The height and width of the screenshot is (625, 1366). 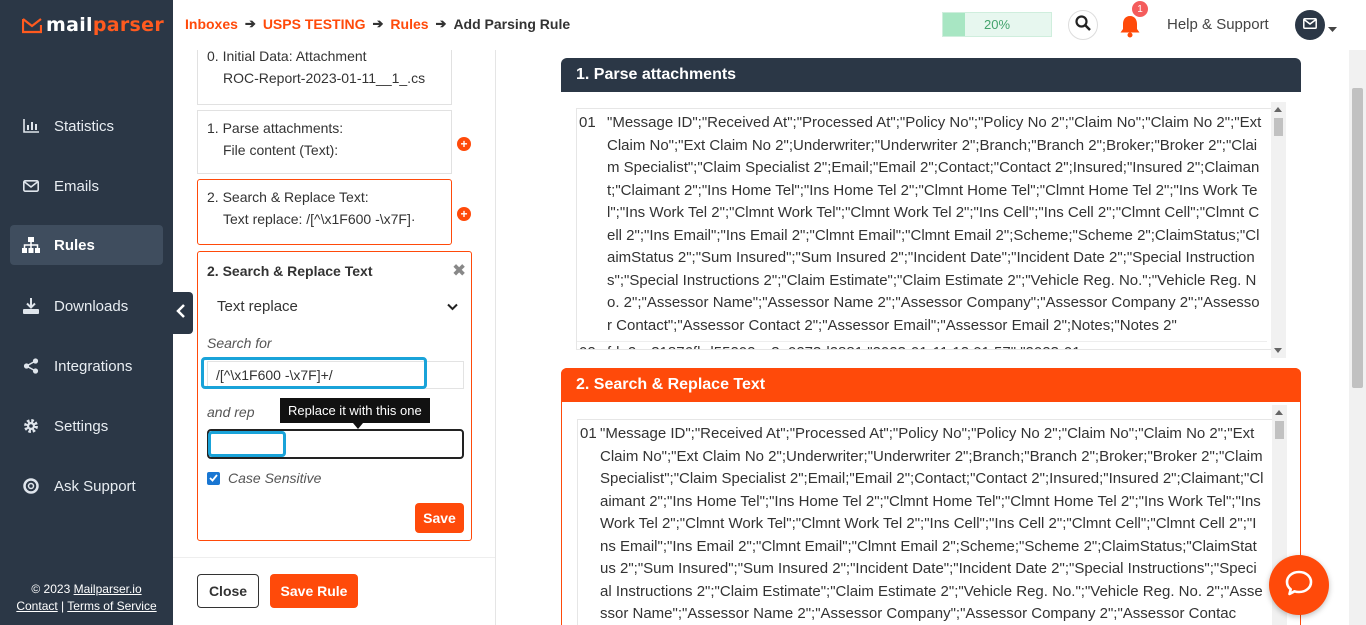 What do you see at coordinates (314, 24) in the screenshot?
I see `breadcrumb-inbox: USPS TESTING` at bounding box center [314, 24].